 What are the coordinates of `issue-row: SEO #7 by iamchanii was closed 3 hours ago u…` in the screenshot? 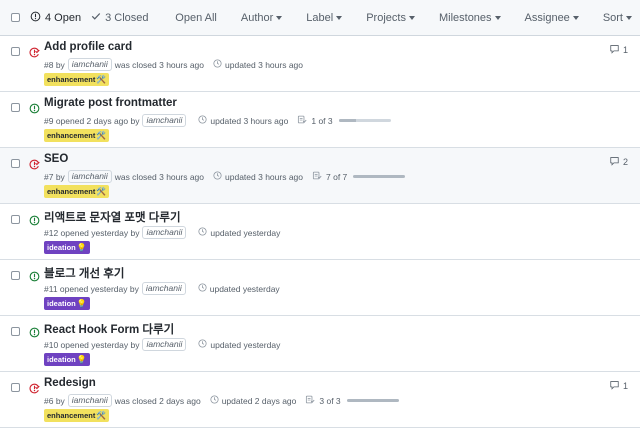 It's located at (320, 176).